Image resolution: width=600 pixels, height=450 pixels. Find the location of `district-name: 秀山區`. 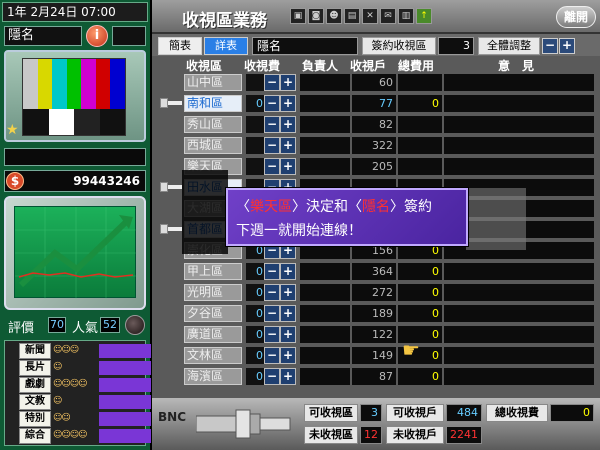

district-name: 秀山區 is located at coordinates (213, 124).